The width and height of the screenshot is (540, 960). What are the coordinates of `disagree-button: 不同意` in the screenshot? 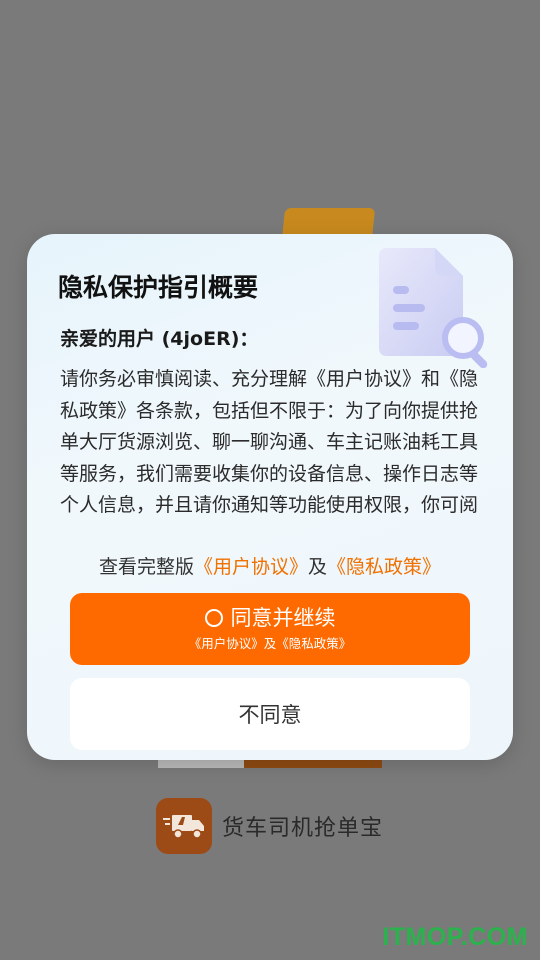 It's located at (270, 714).